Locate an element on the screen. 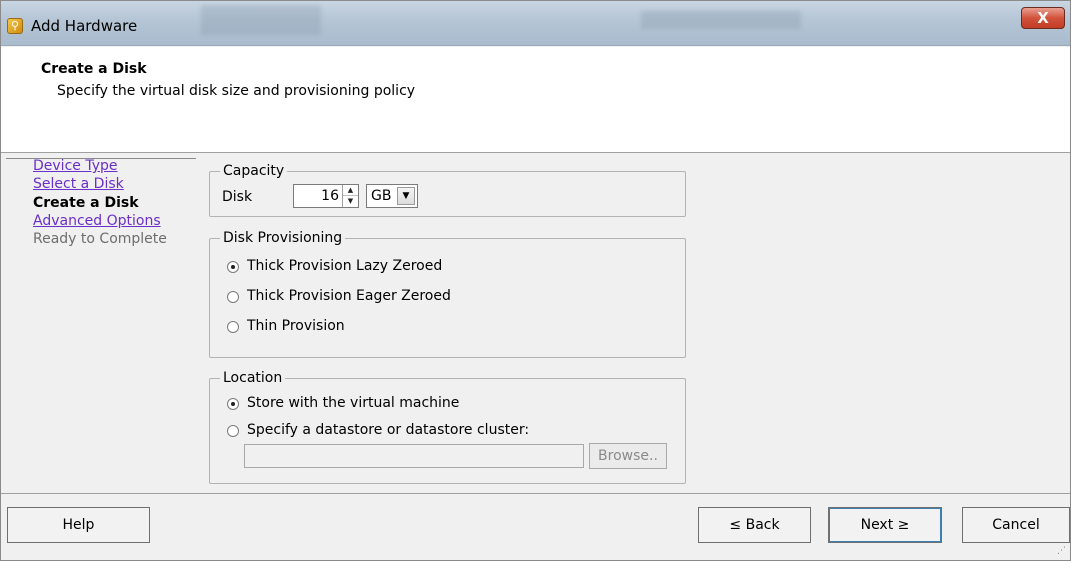  close-button: X is located at coordinates (1043, 18).